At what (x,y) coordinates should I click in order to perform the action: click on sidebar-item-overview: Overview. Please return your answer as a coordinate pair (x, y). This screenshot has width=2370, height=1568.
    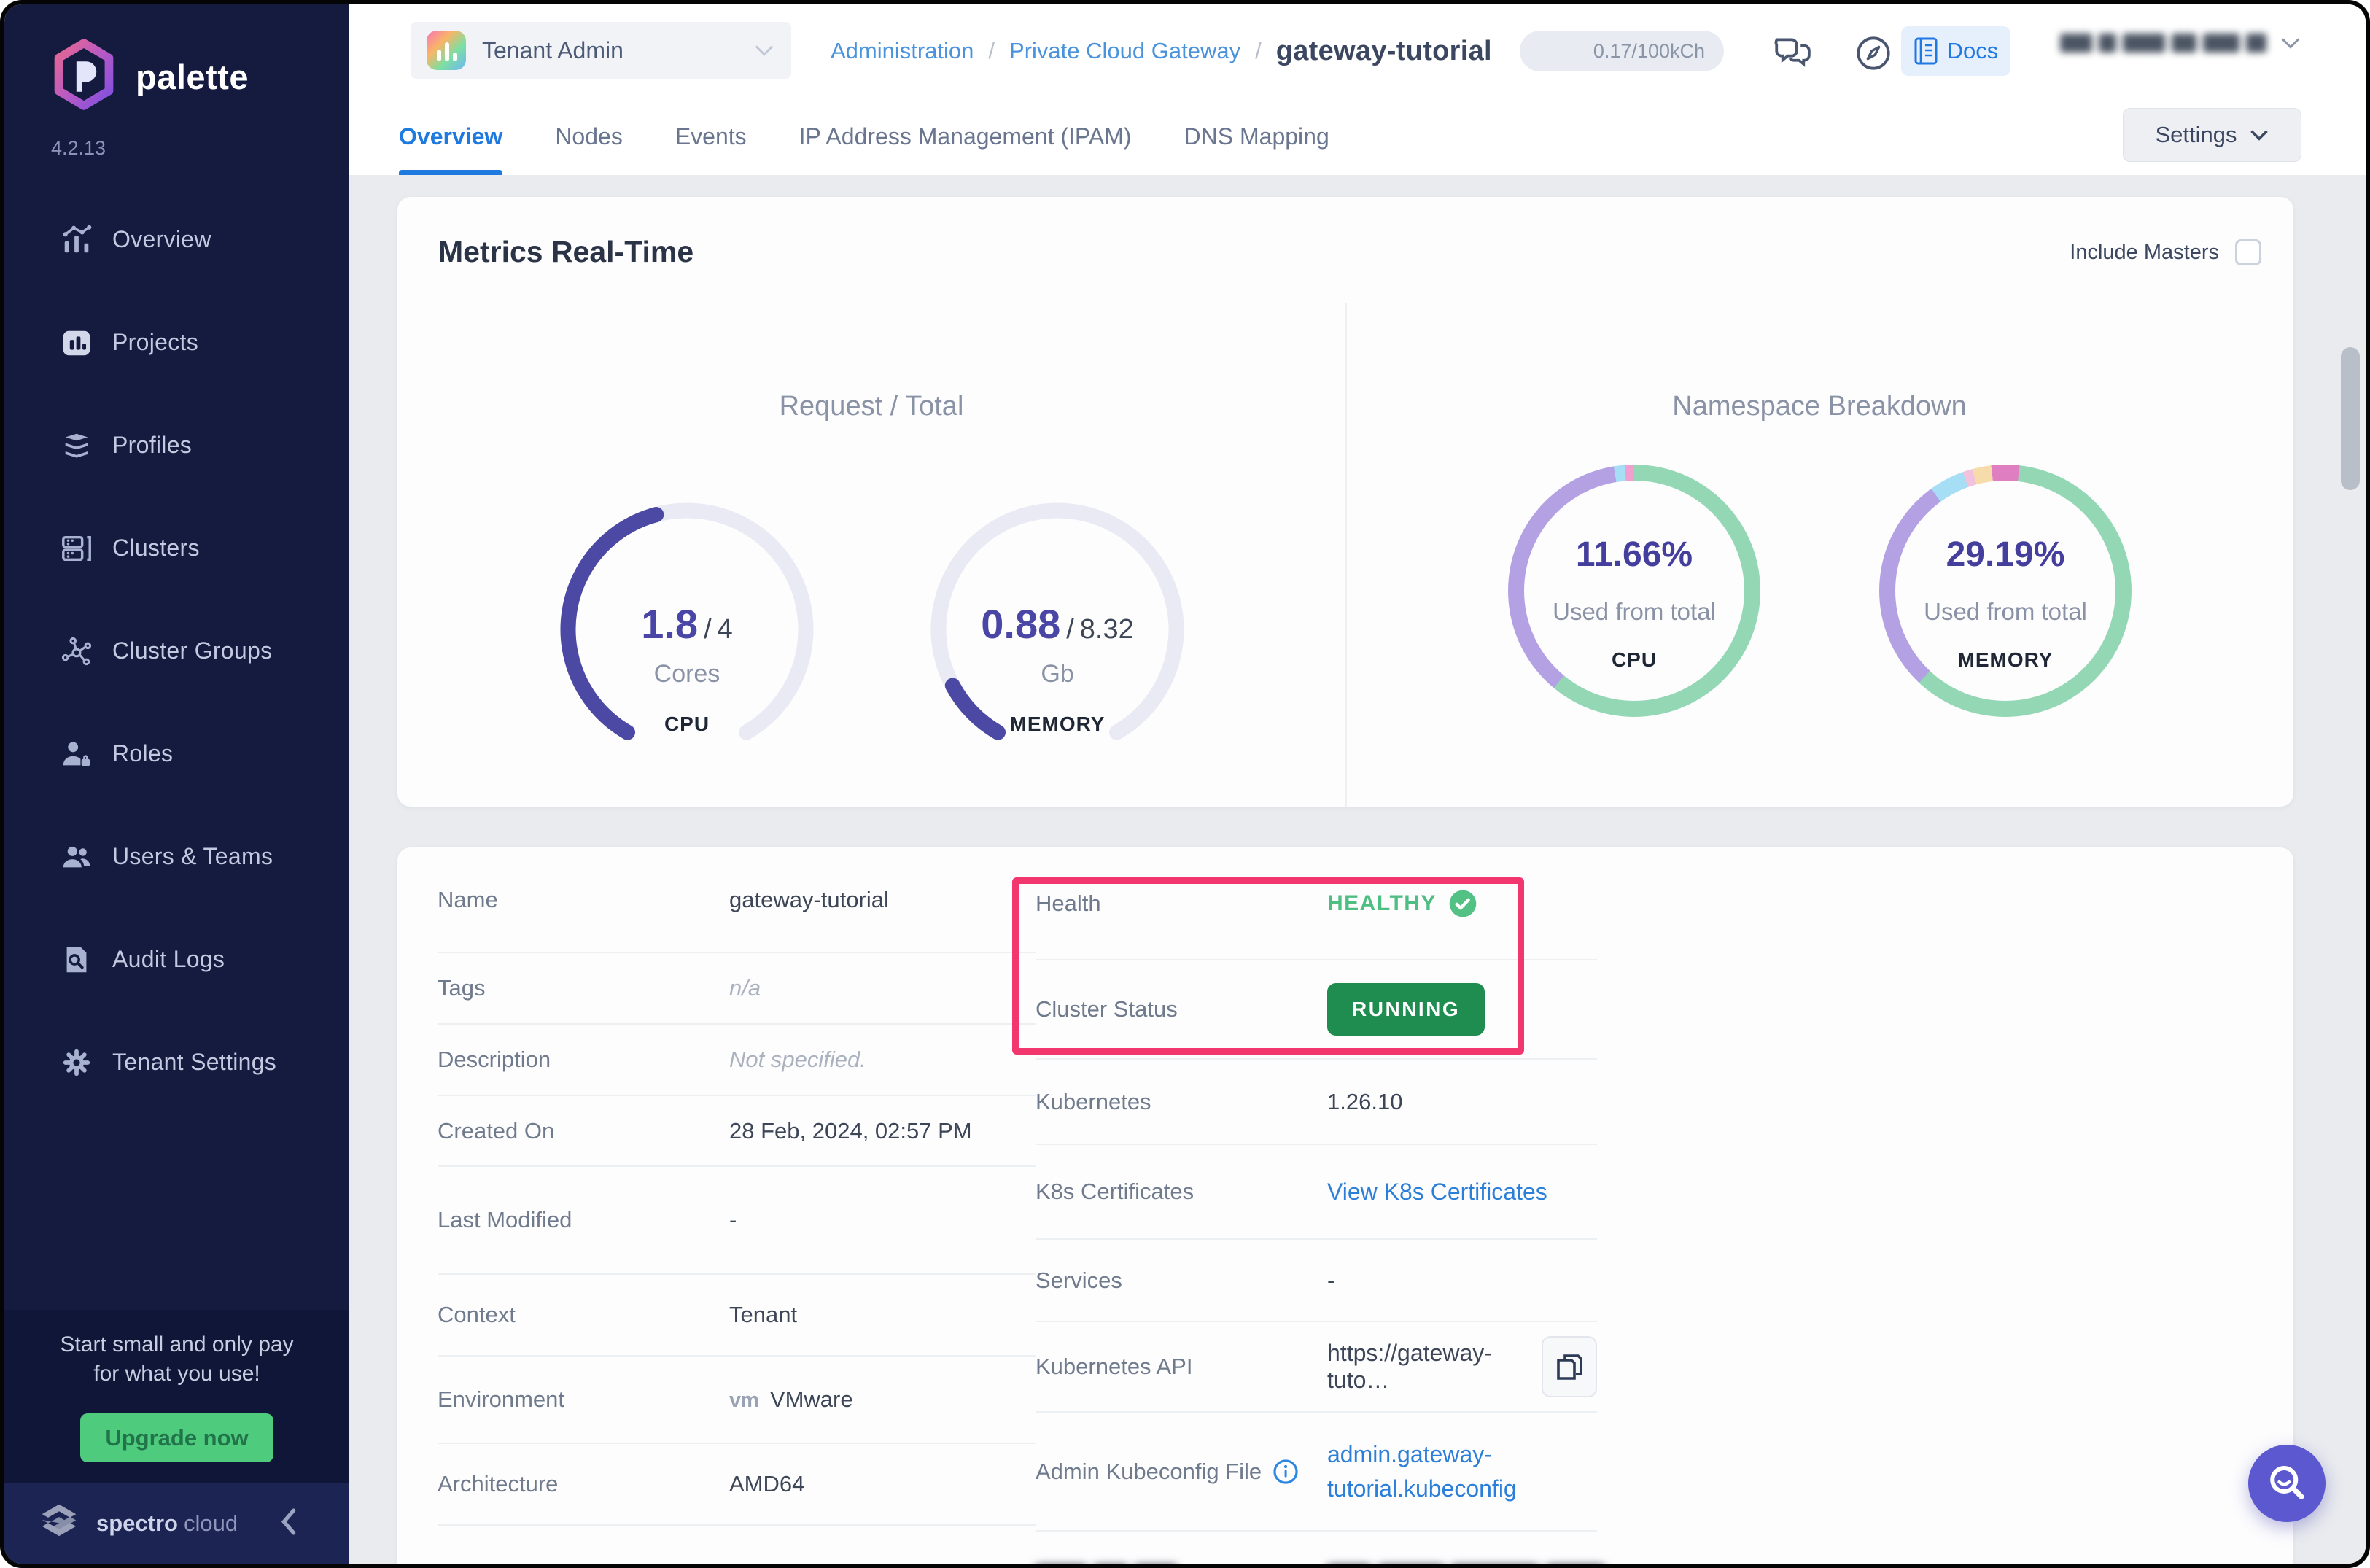
    Looking at the image, I should click on (176, 239).